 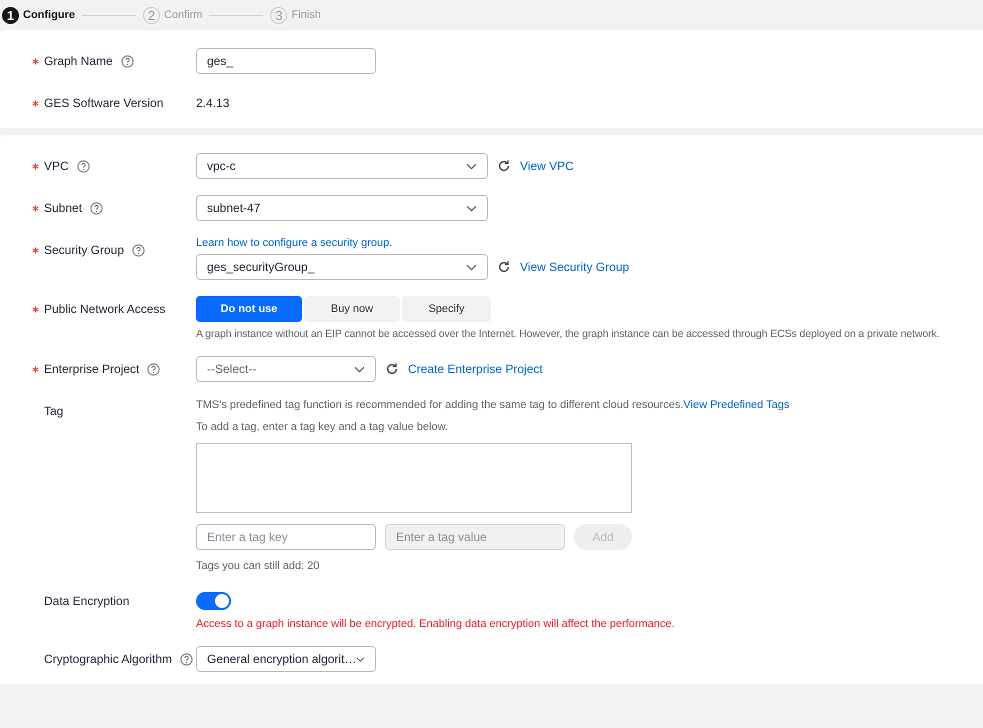 What do you see at coordinates (279, 15) in the screenshot?
I see `step-number: 3` at bounding box center [279, 15].